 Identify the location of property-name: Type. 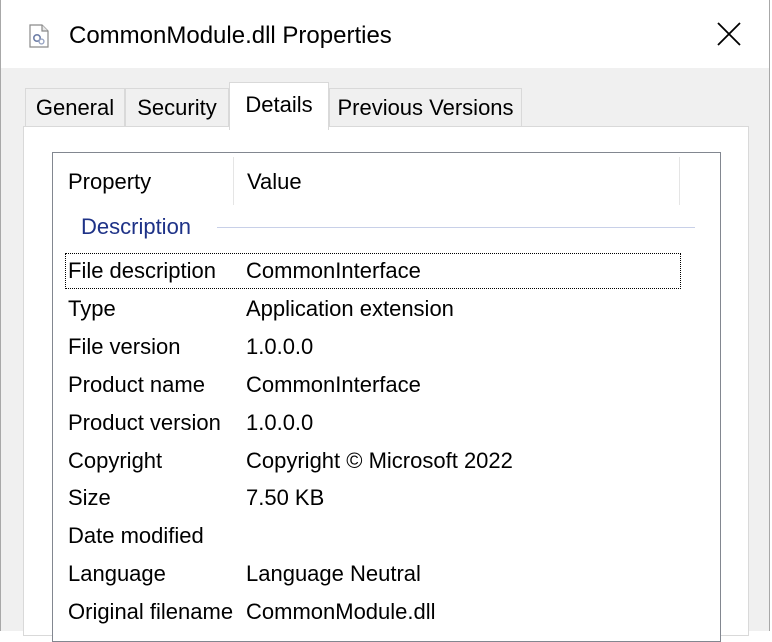
(92, 308).